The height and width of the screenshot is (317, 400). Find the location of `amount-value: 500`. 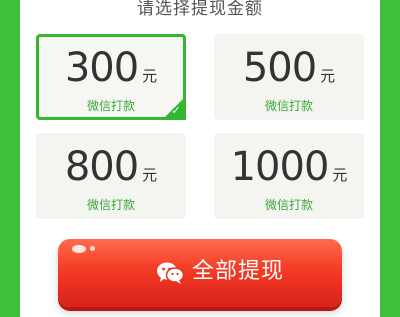

amount-value: 500 is located at coordinates (279, 68).